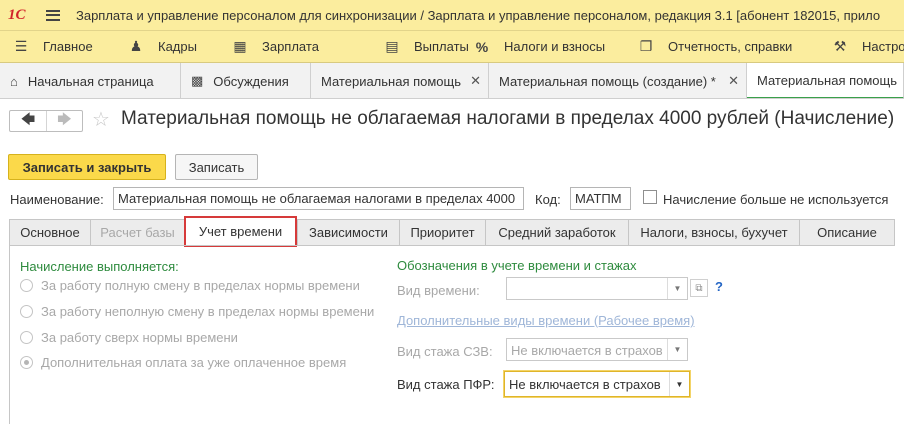 The image size is (904, 424). Describe the element at coordinates (14, 81) in the screenshot. I see `home-icon: ⌂` at that location.